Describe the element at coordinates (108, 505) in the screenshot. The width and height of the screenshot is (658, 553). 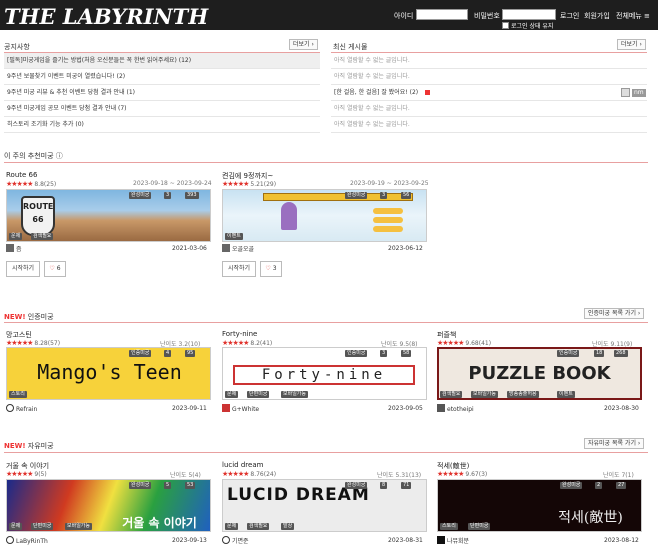
I see `card-thumbnail: 거울 속 이야기 완성미궁 5 53 문제 단편미궁 모바일가능` at that location.